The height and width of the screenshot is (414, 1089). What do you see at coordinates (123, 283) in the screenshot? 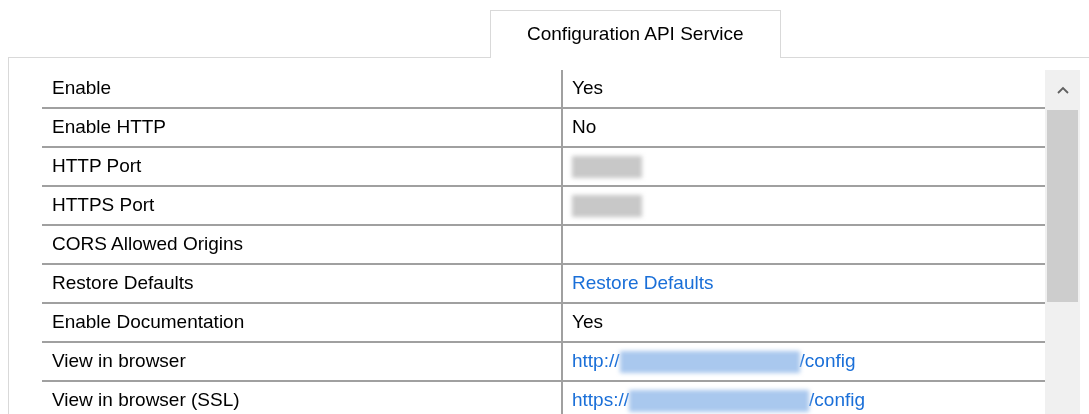
I see `property-name: Restore Defaults` at bounding box center [123, 283].